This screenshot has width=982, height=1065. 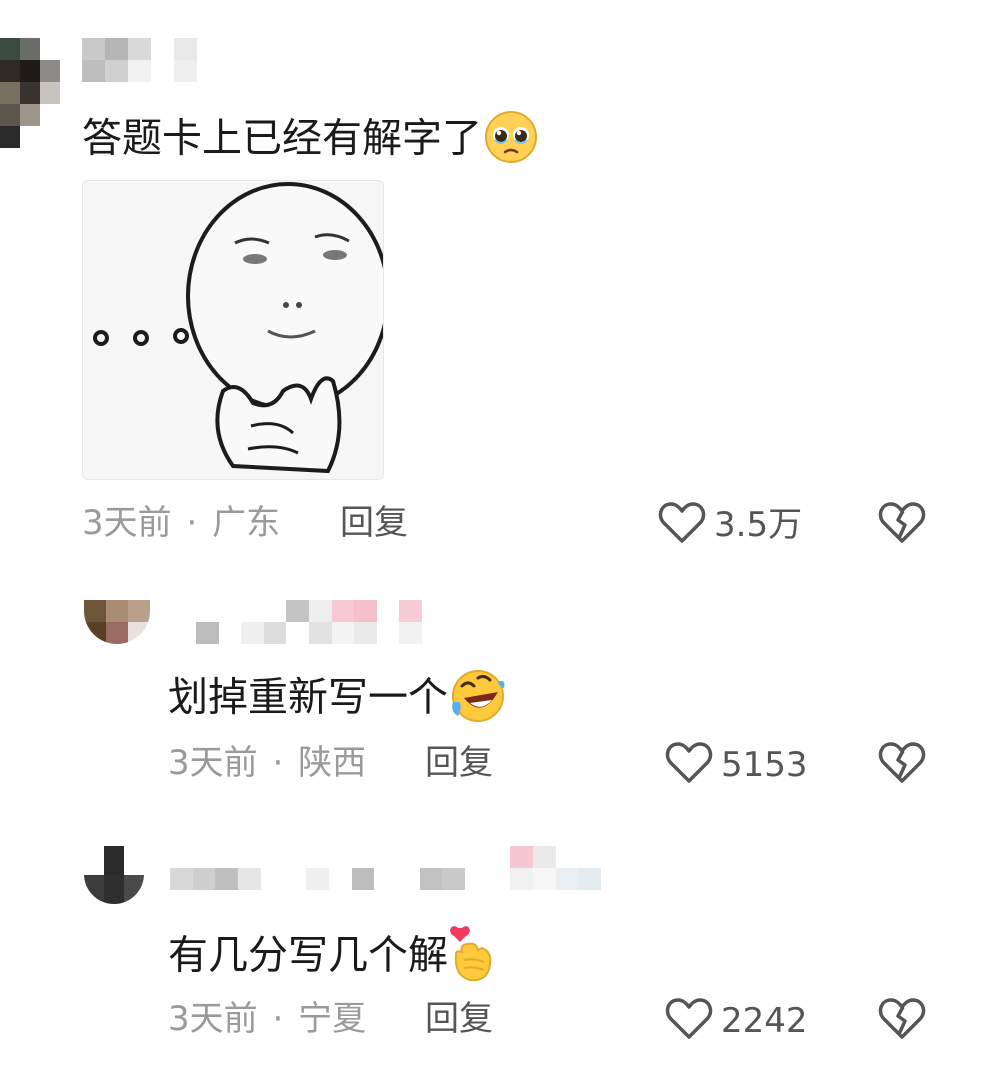 What do you see at coordinates (471, 957) in the screenshot?
I see `finger-heart-emoji` at bounding box center [471, 957].